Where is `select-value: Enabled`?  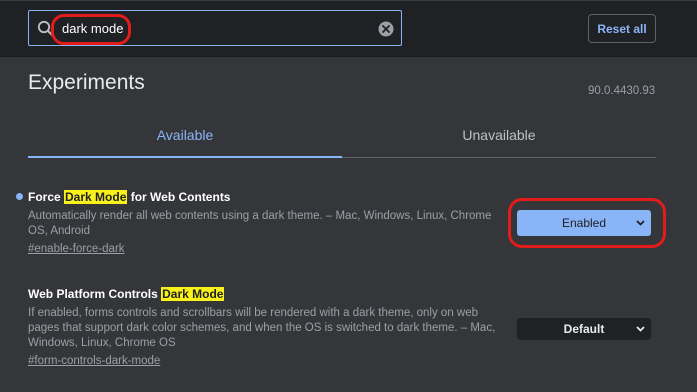
select-value: Enabled is located at coordinates (584, 223).